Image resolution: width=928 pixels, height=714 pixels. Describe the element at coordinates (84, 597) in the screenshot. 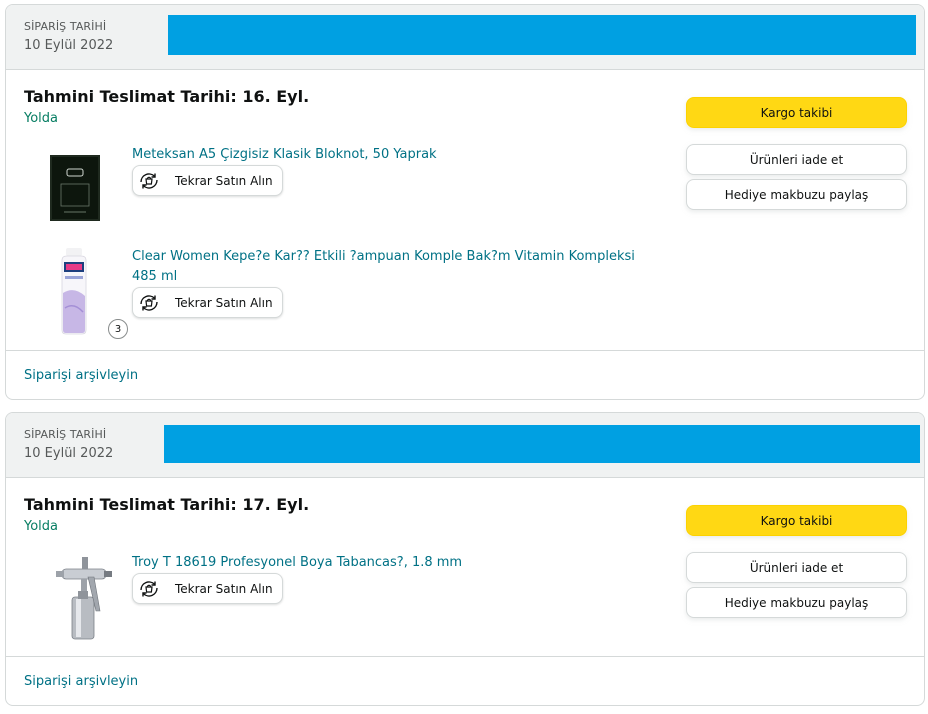

I see `product-image-spray-gun` at that location.